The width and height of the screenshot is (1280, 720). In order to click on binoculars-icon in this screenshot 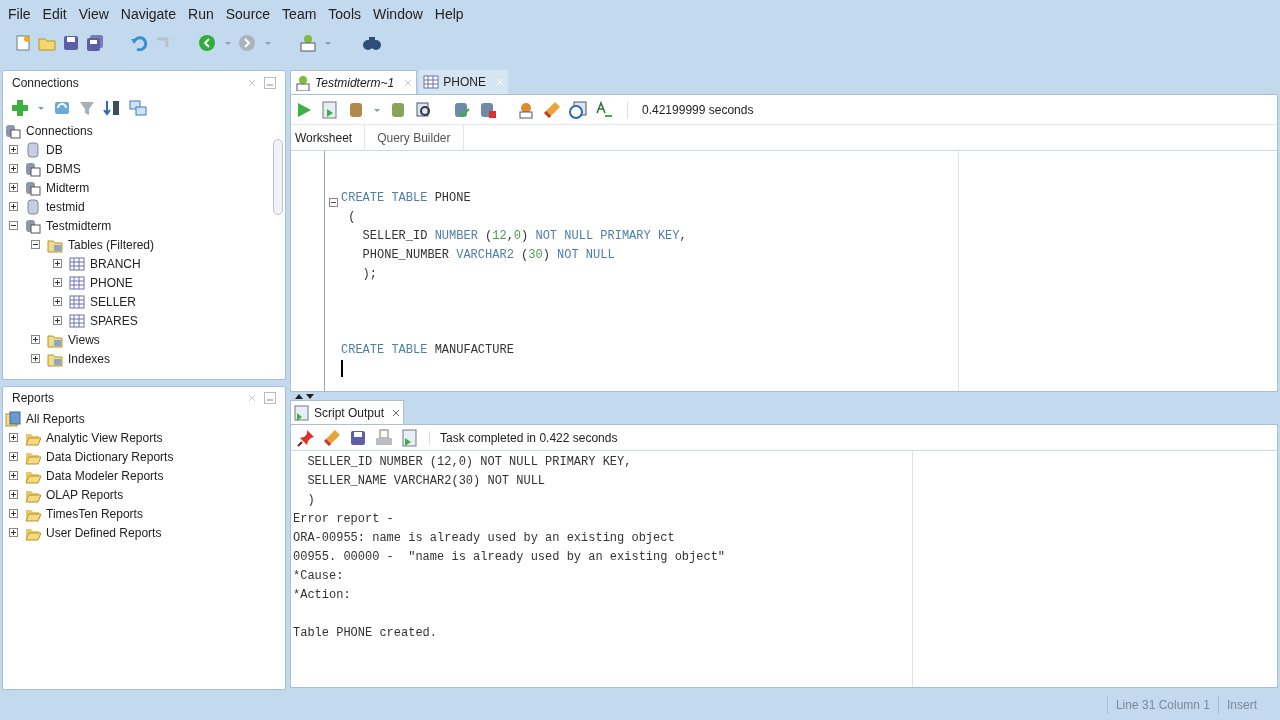, I will do `click(372, 43)`.